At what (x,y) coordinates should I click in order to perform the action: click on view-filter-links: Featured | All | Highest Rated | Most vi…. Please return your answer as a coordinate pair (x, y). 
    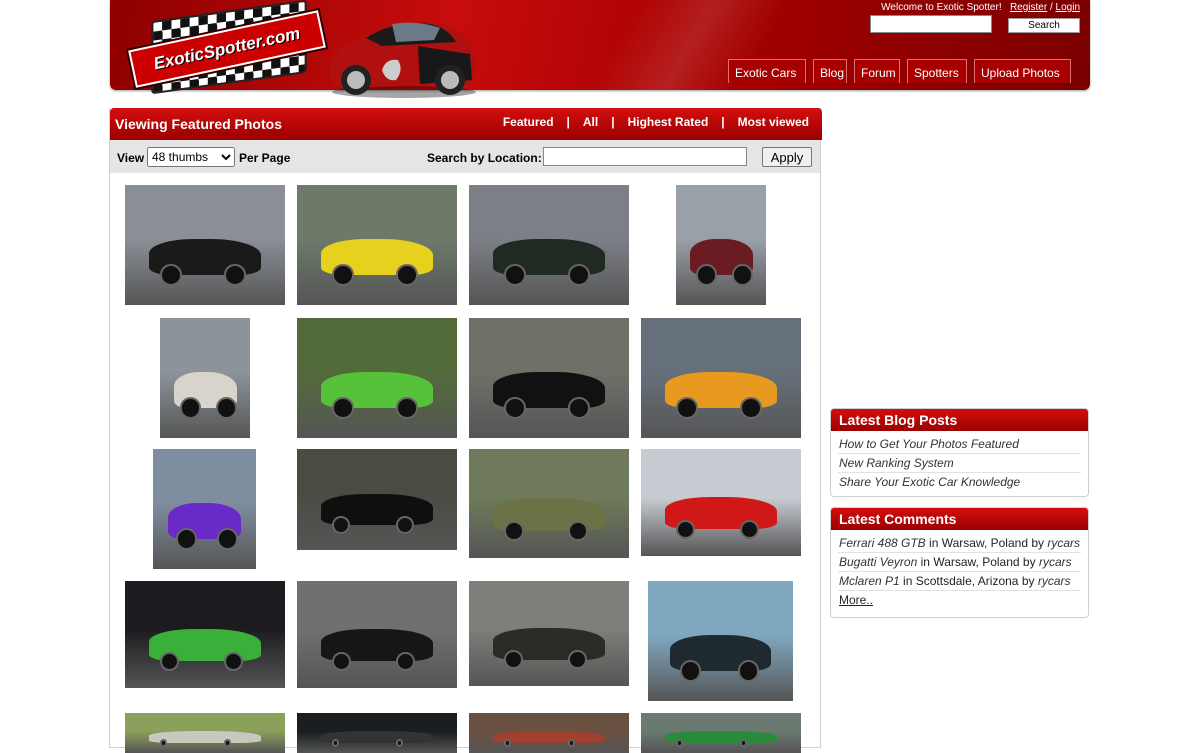
    Looking at the image, I should click on (656, 122).